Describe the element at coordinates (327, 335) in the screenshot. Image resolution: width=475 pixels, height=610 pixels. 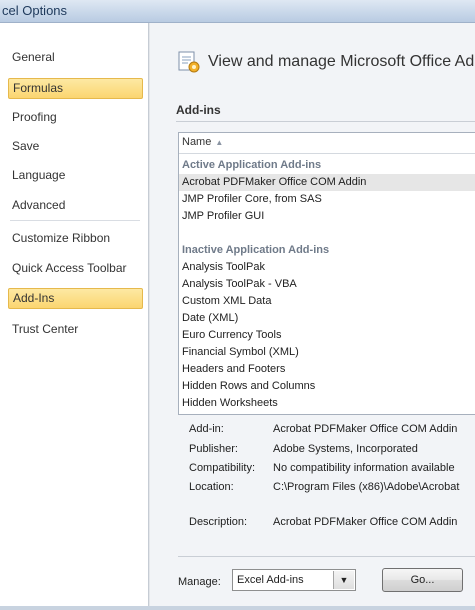
I see `list-item: Euro Currency Tools` at that location.